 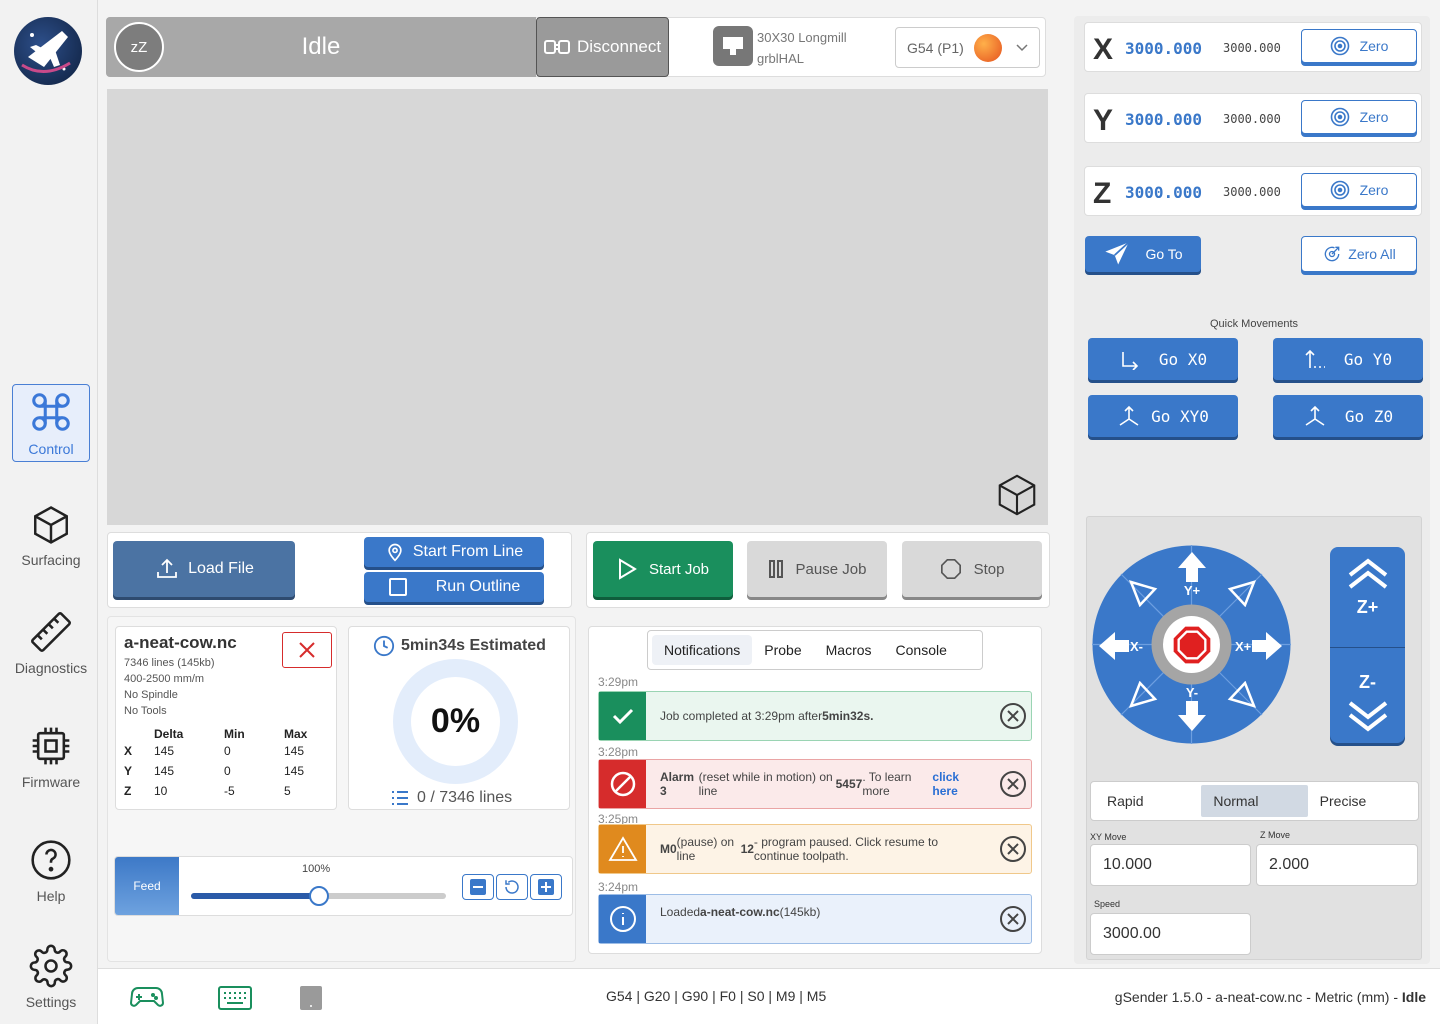 I want to click on tab-probe: Probe, so click(x=782, y=650).